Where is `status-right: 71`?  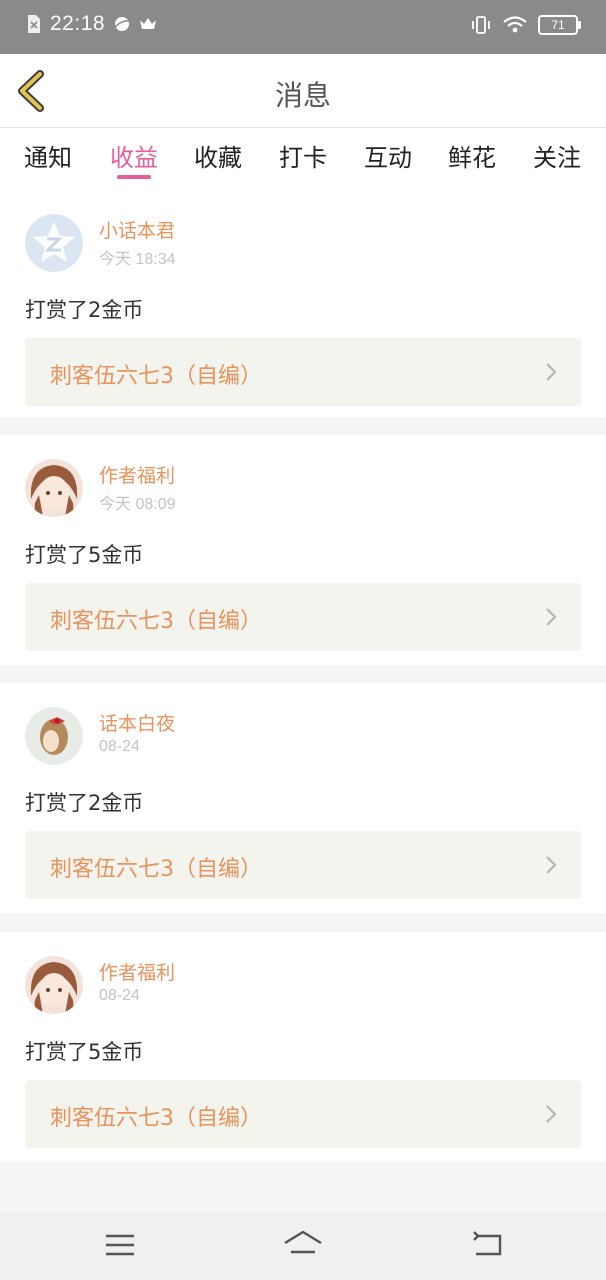 status-right: 71 is located at coordinates (525, 25).